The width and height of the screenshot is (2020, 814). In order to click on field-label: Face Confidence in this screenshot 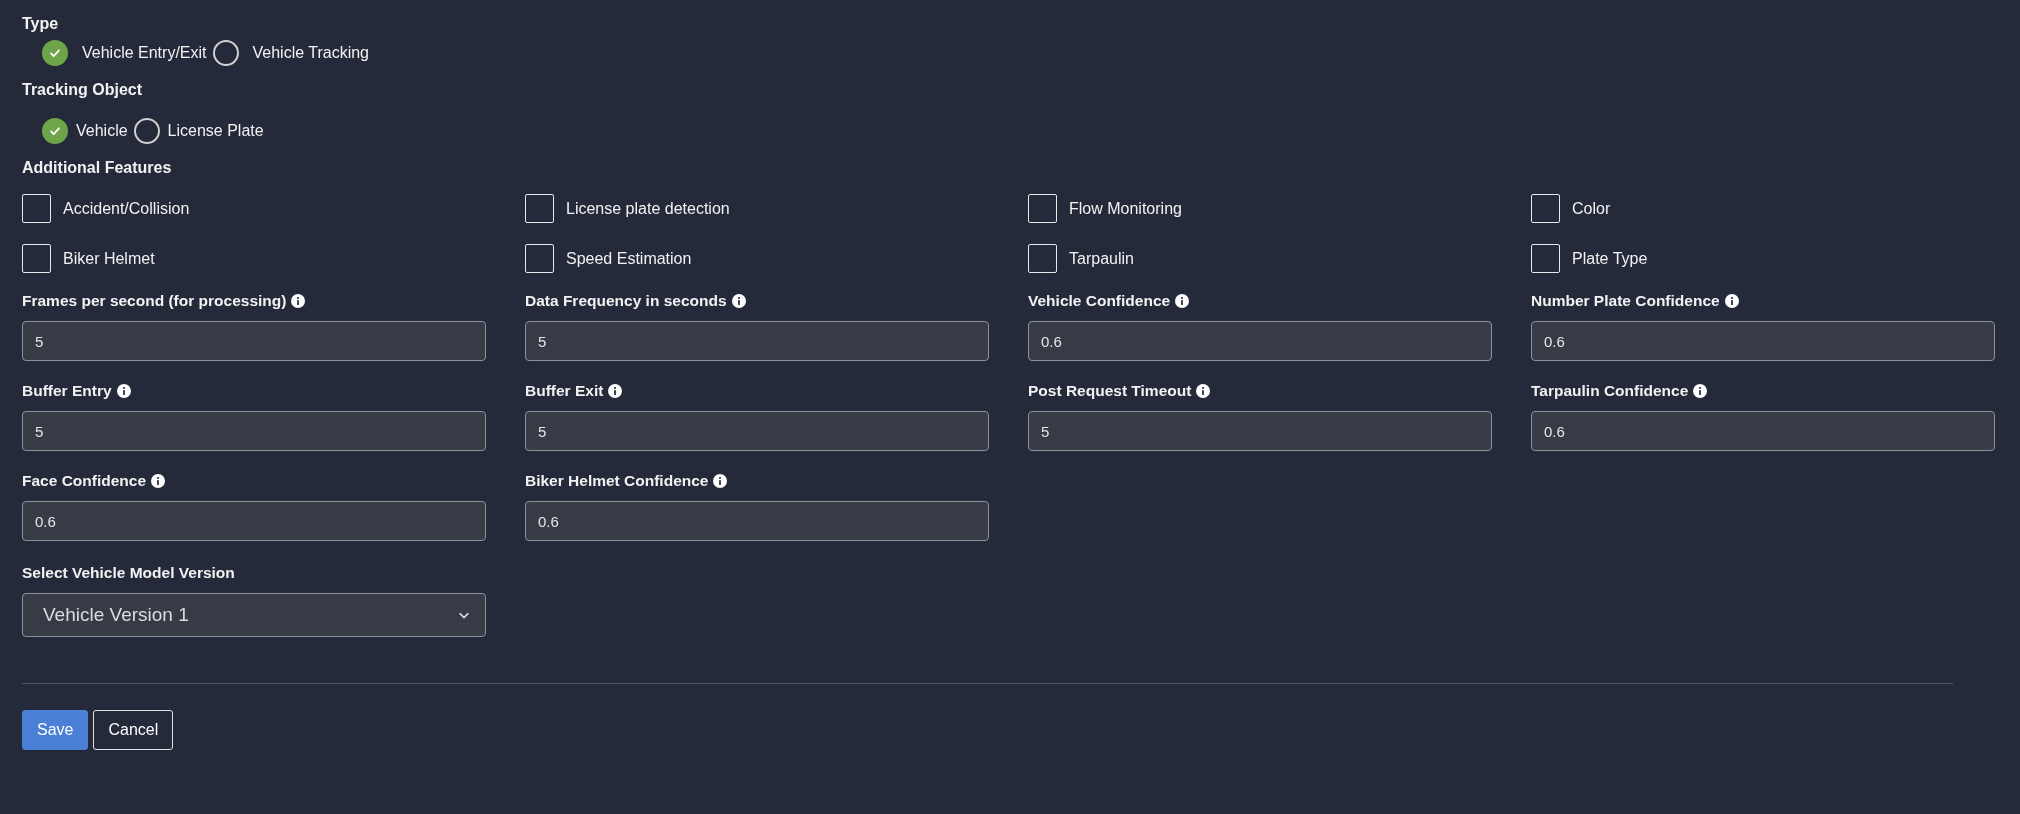, I will do `click(84, 481)`.